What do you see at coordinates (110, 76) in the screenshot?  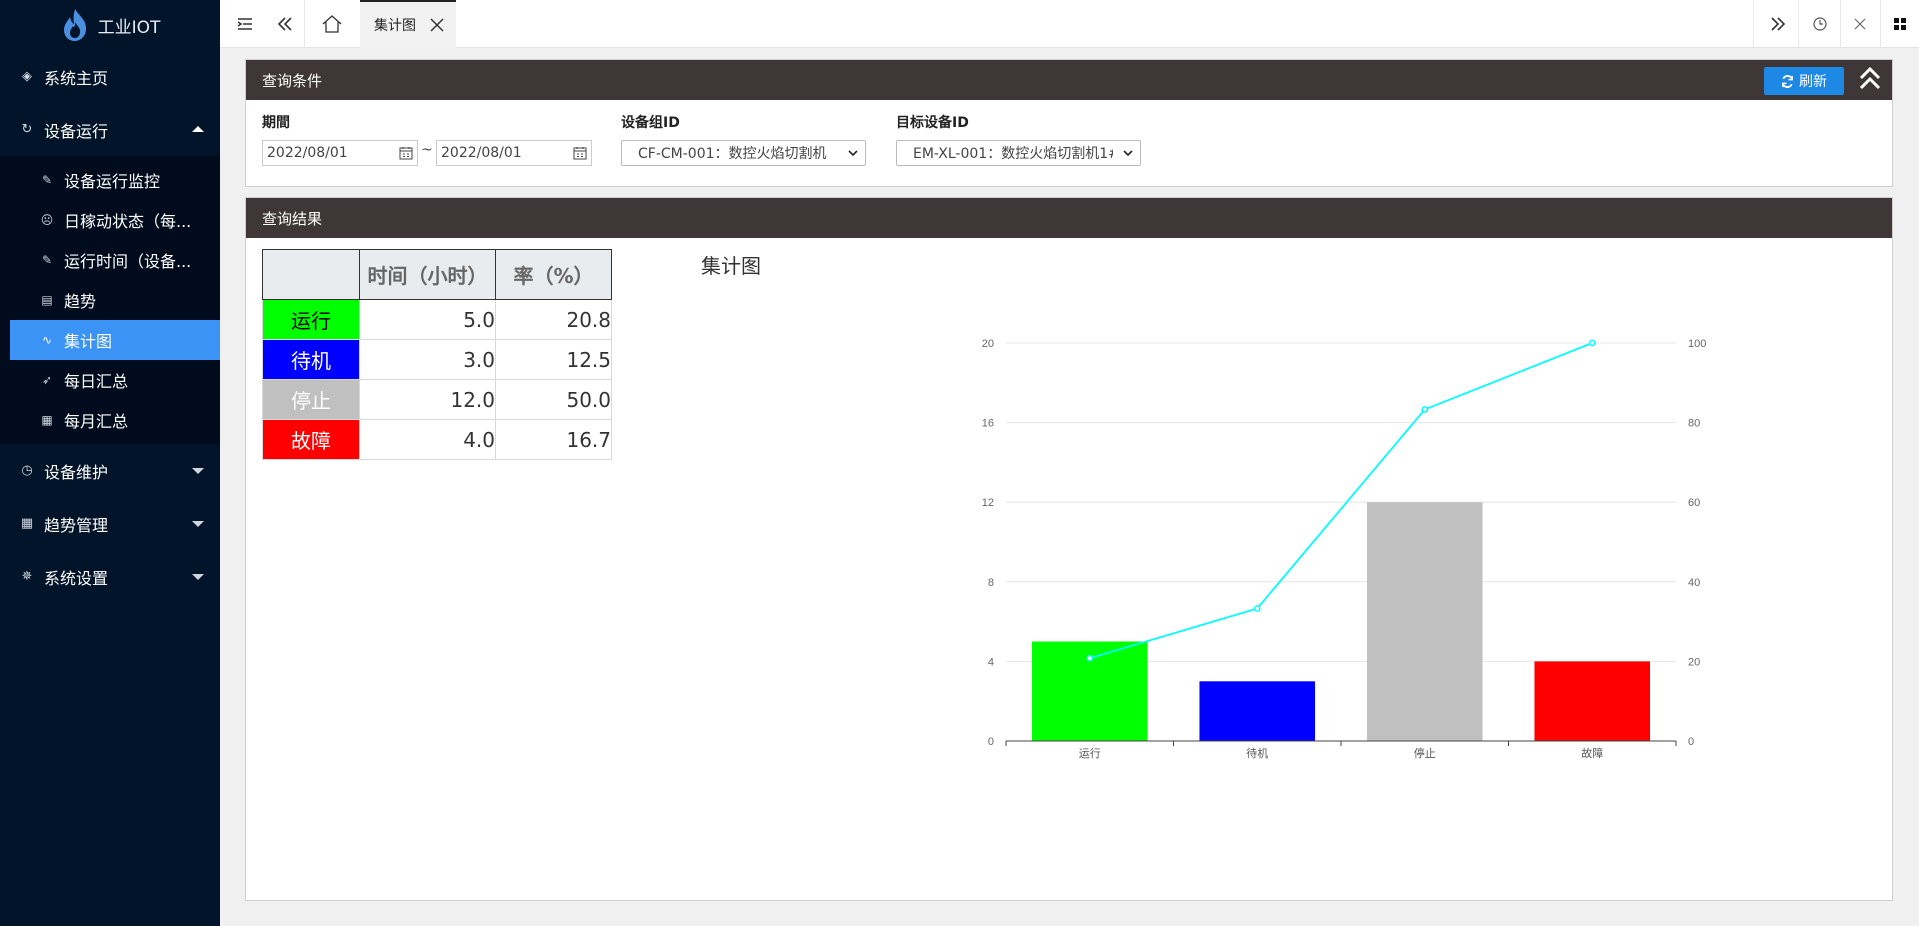 I see `nav-home: ◈ 系统主页` at bounding box center [110, 76].